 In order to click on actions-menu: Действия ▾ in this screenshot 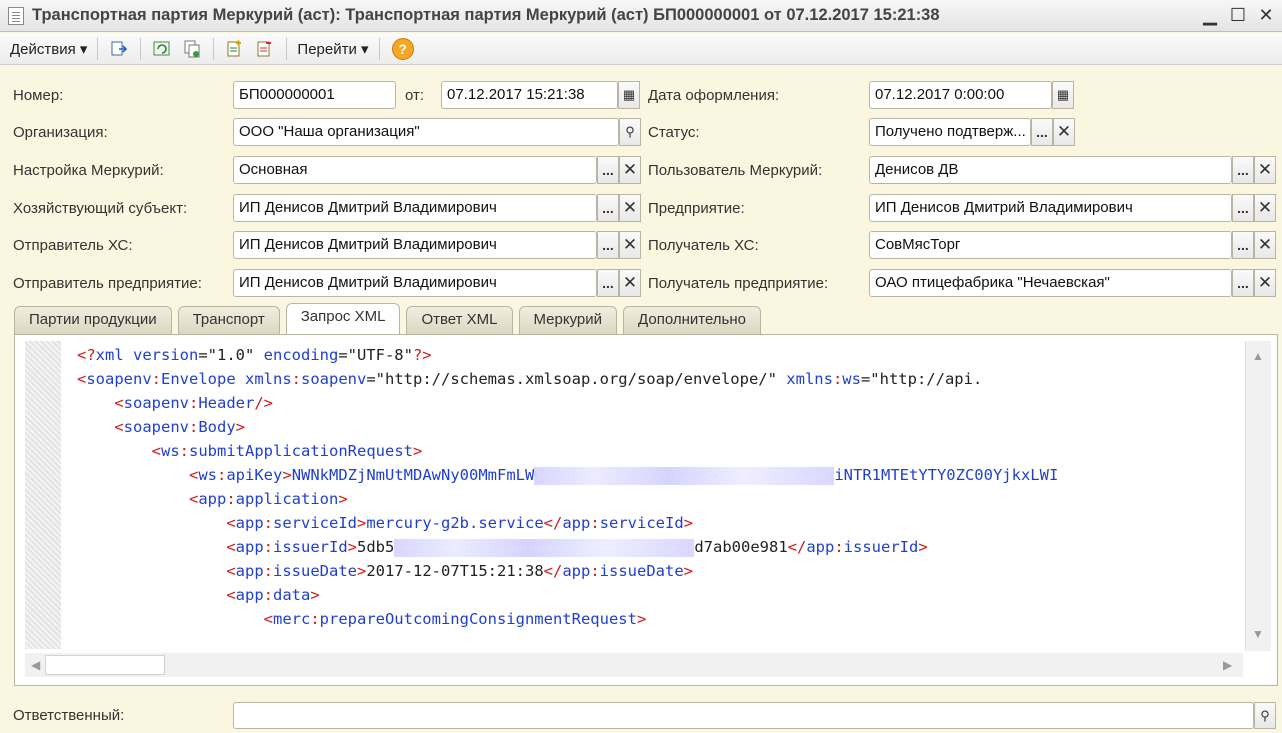, I will do `click(48, 49)`.